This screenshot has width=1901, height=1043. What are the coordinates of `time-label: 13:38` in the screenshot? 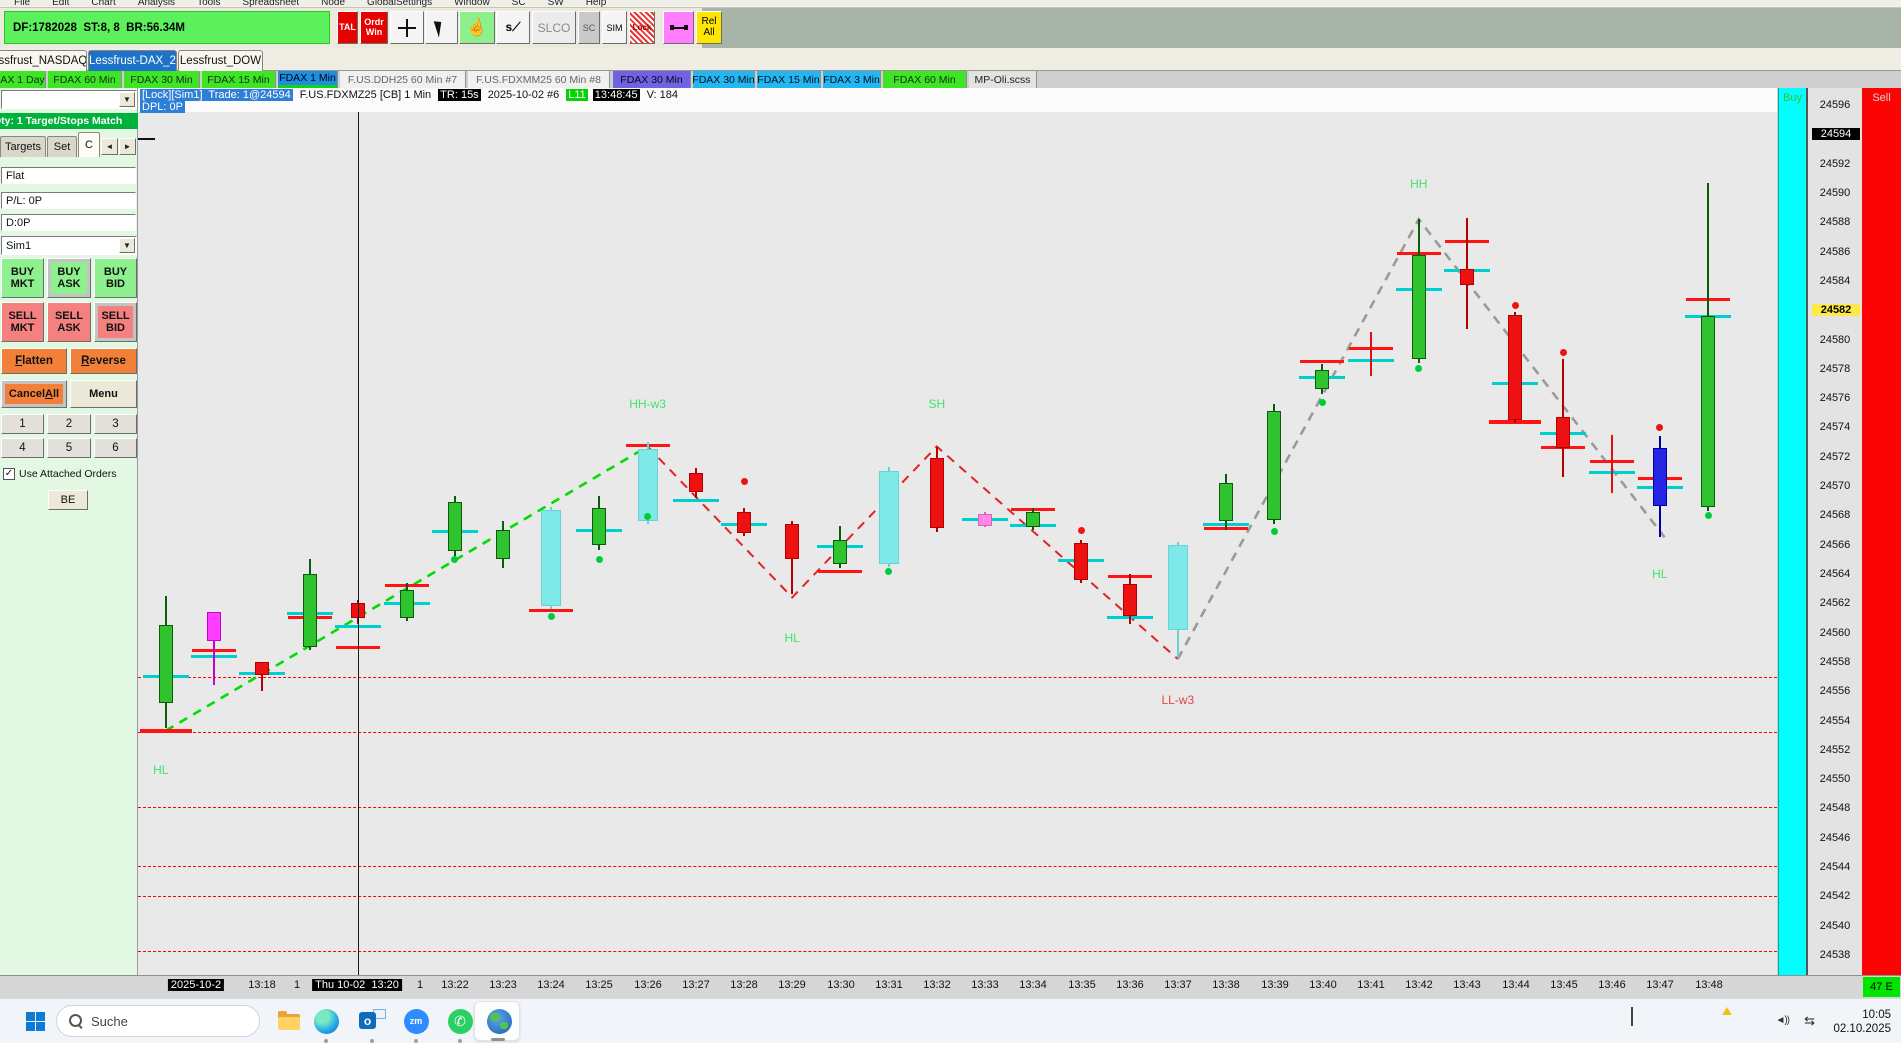 It's located at (1226, 985).